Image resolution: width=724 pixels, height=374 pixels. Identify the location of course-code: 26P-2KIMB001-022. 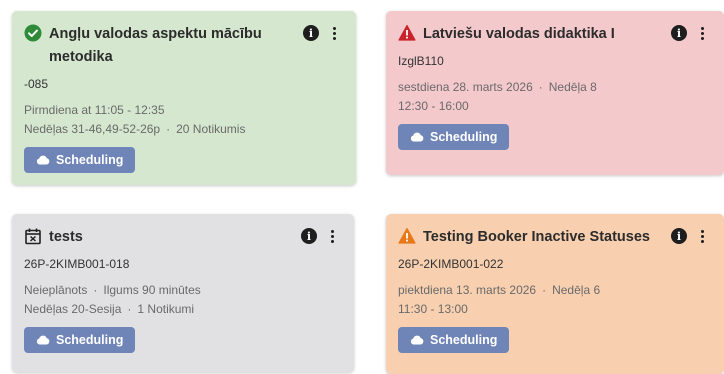
(451, 264).